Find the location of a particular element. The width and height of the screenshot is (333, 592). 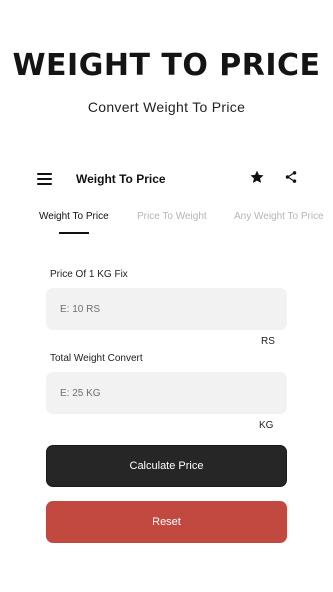

reset-label: Reset is located at coordinates (166, 522).